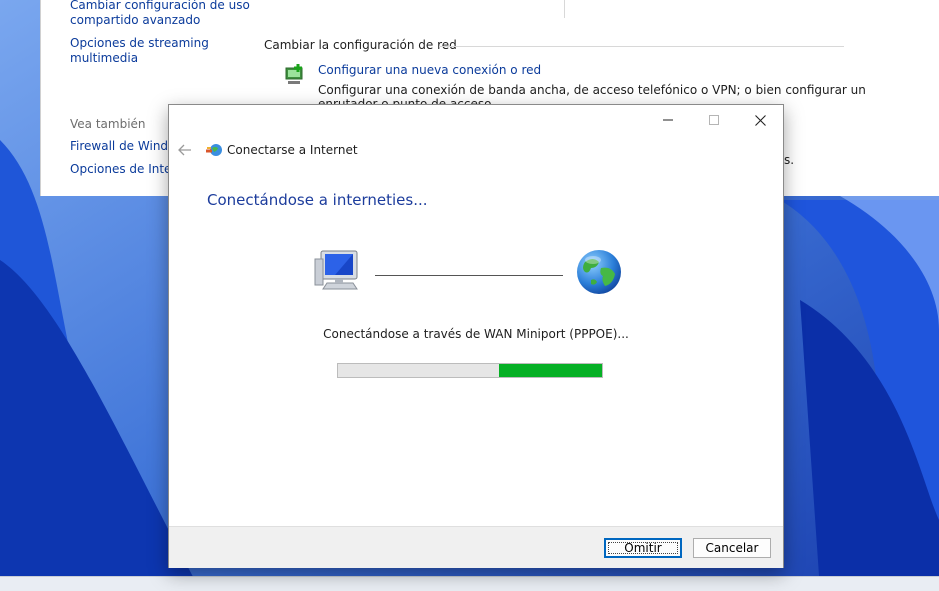 The height and width of the screenshot is (591, 939). I want to click on minimize-icon, so click(668, 120).